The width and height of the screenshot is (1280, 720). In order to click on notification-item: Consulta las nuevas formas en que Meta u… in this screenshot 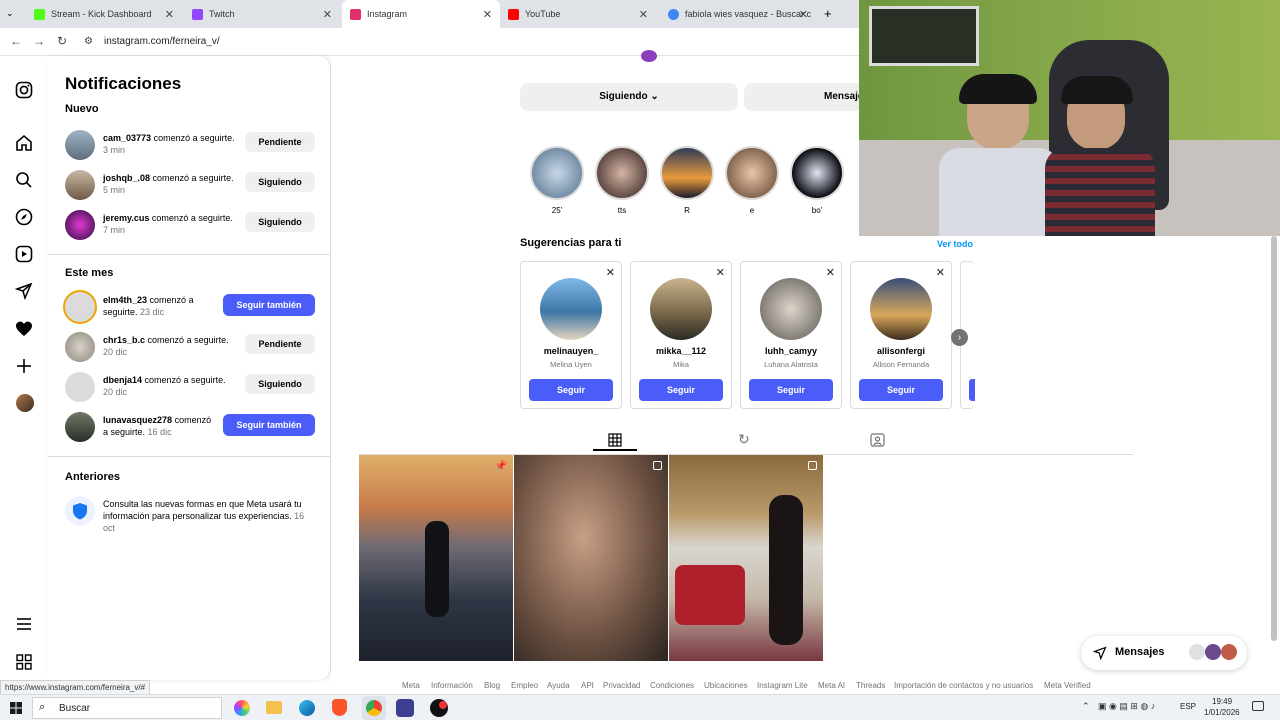, I will do `click(190, 516)`.